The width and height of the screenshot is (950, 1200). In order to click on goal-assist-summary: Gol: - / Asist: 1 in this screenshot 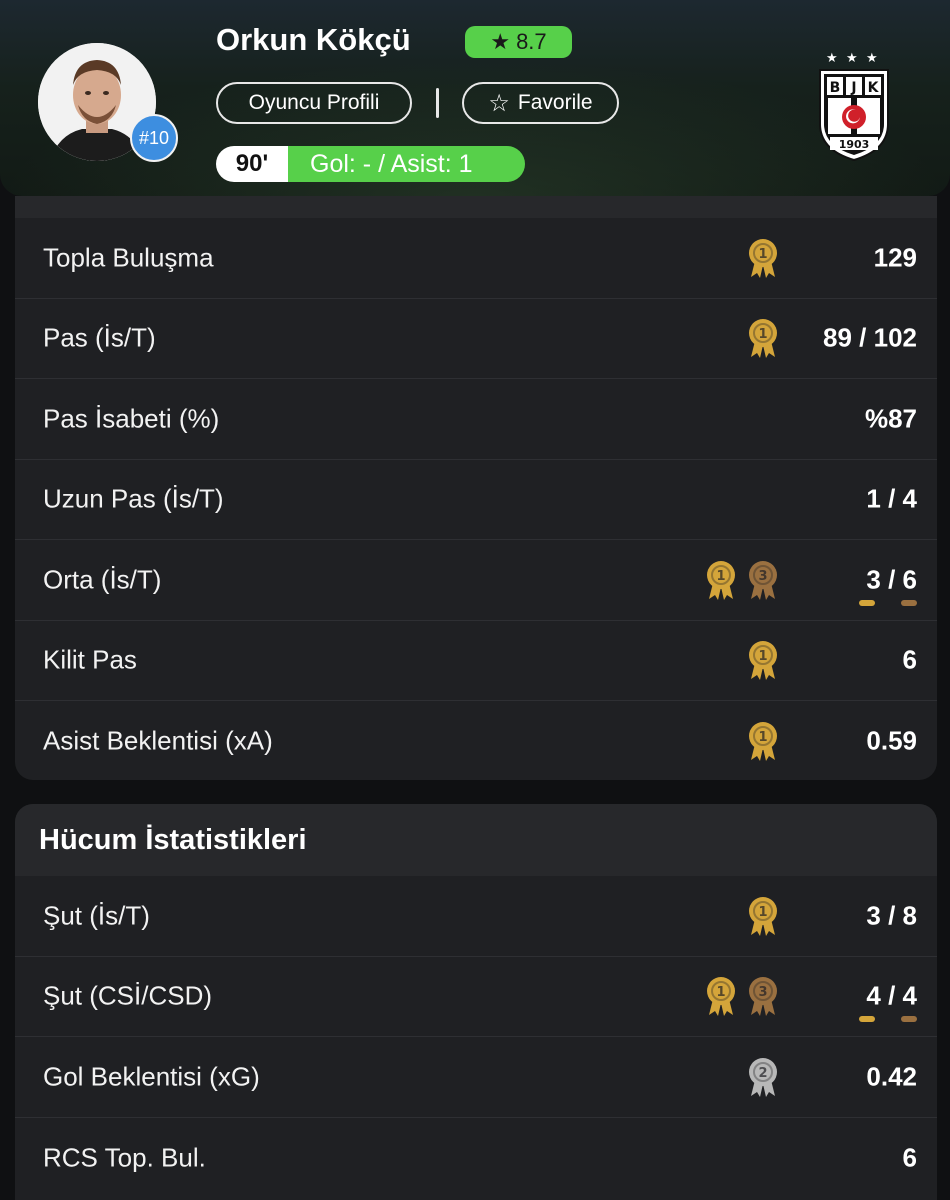, I will do `click(406, 164)`.